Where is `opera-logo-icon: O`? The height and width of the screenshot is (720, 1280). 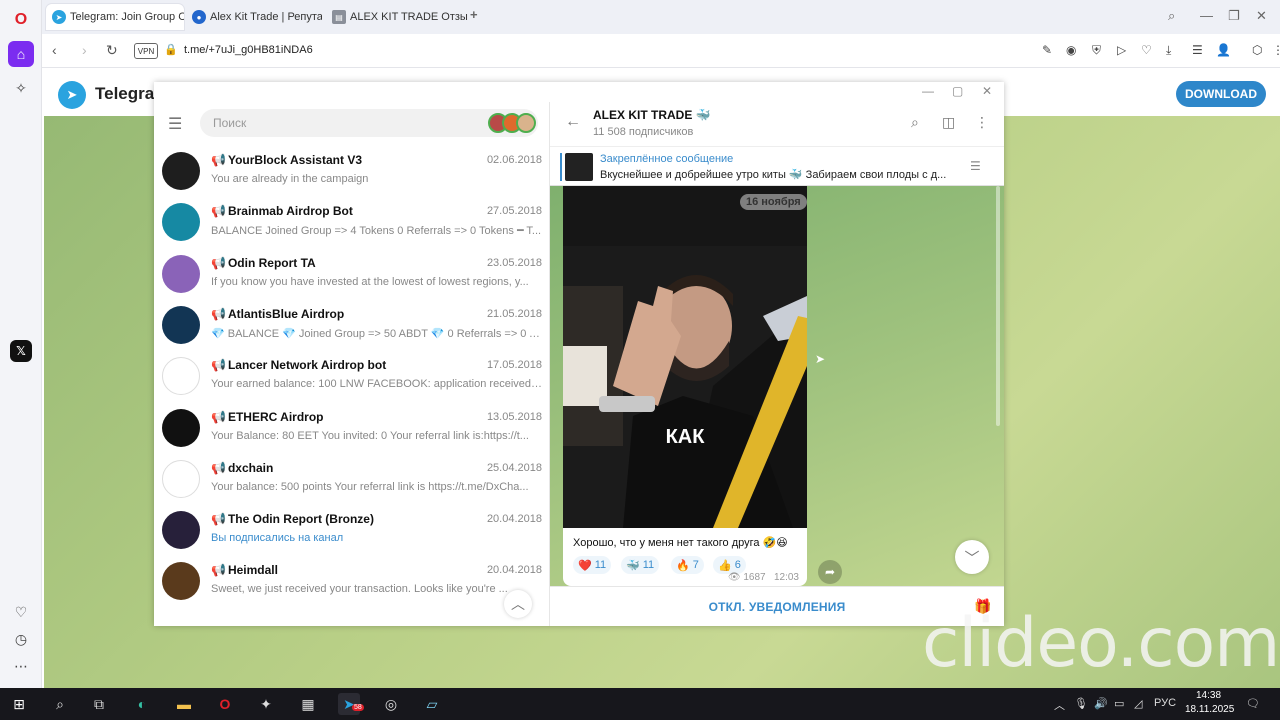
opera-logo-icon: O is located at coordinates (21, 20).